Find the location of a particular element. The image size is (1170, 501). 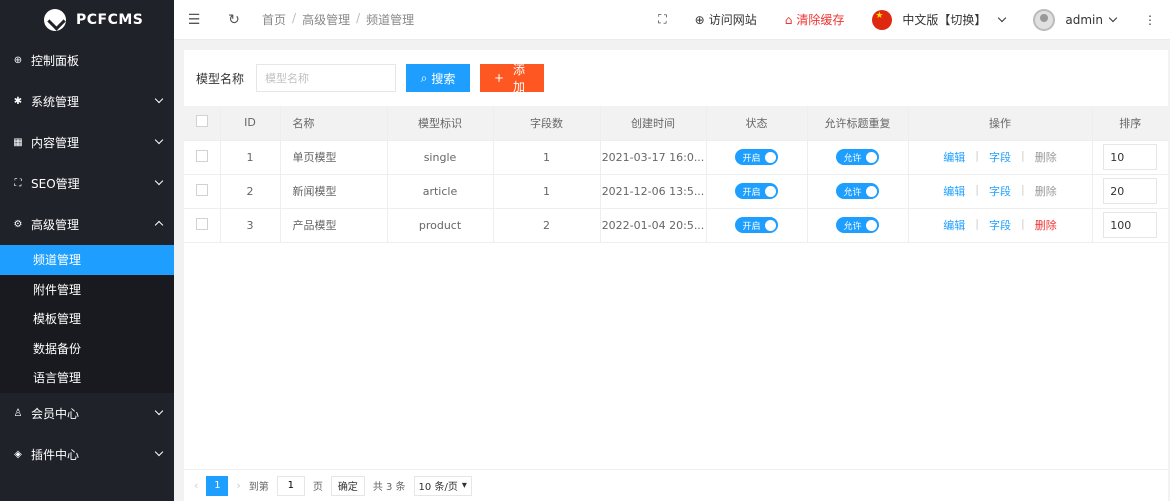

cell-id: 3 is located at coordinates (250, 225).